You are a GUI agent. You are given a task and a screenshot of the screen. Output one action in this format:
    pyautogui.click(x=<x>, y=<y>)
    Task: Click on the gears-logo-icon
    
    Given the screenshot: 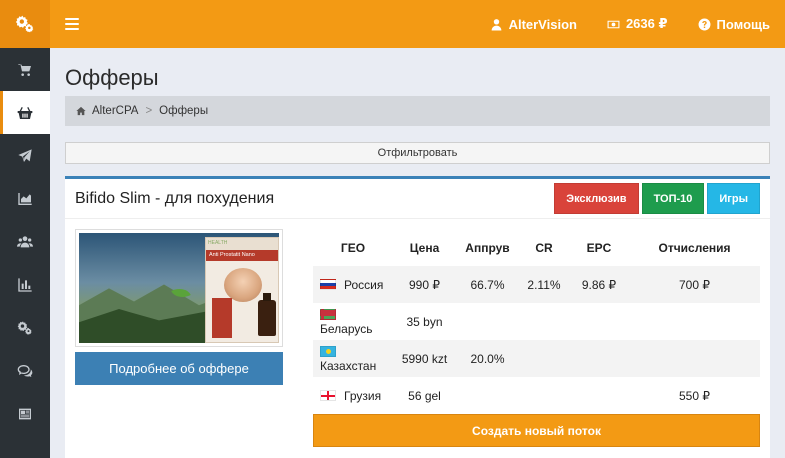 What is the action you would take?
    pyautogui.click(x=24, y=24)
    